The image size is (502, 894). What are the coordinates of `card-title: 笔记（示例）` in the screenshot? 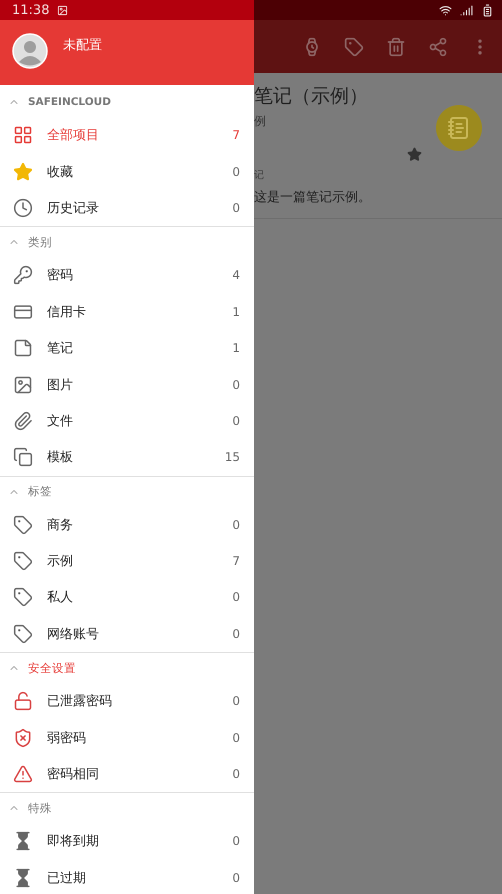 It's located at (311, 96).